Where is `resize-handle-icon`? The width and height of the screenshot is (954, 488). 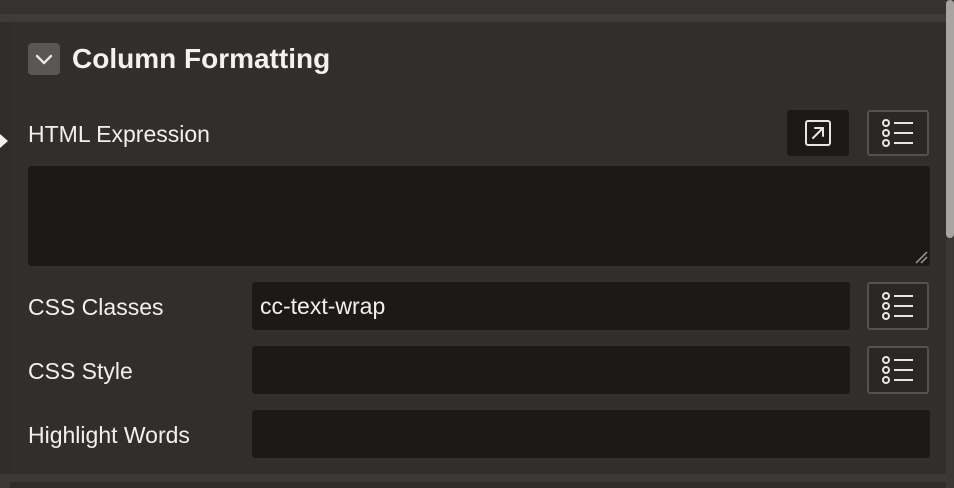 resize-handle-icon is located at coordinates (921, 257).